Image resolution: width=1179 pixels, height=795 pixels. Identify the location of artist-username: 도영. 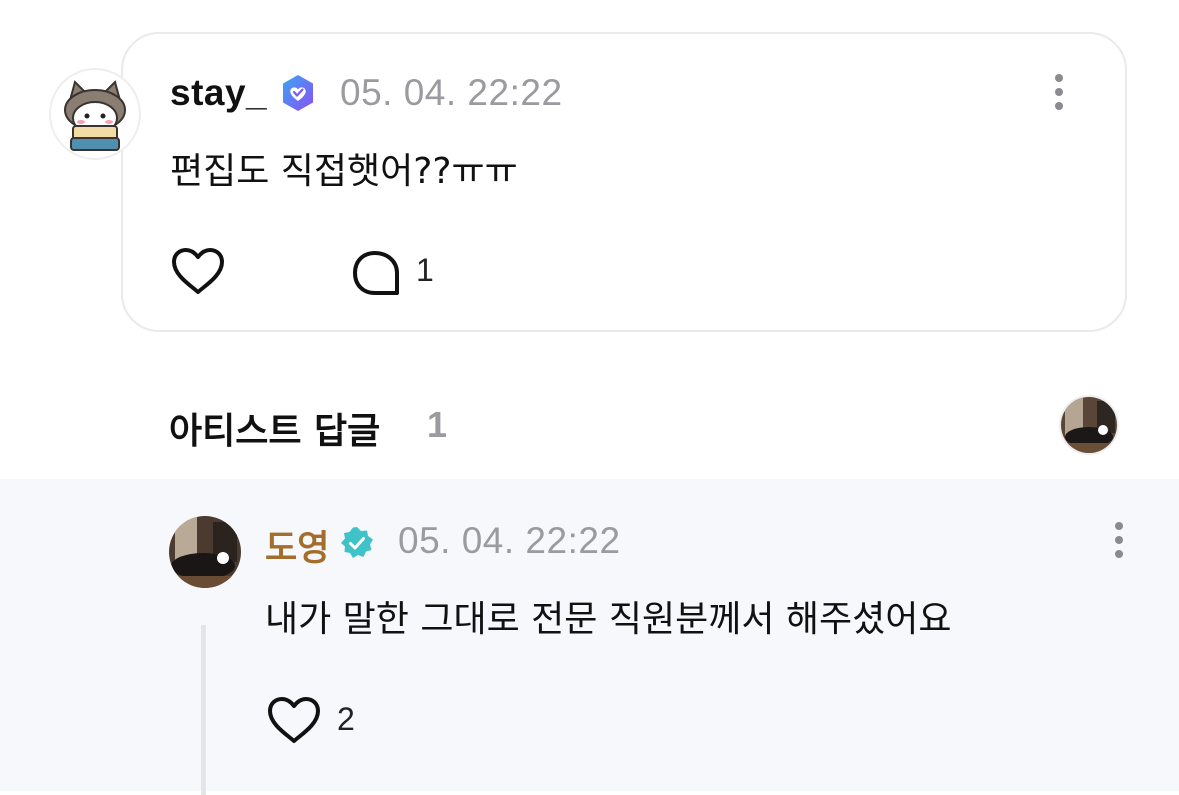
(297, 545).